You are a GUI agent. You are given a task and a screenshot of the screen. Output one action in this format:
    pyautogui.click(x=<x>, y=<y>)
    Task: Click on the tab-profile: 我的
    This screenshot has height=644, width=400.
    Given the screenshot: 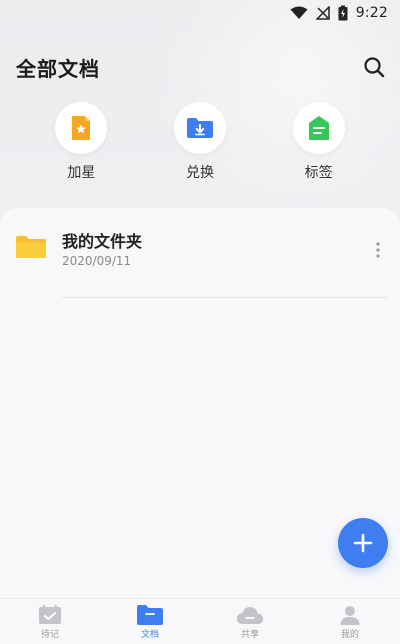 What is the action you would take?
    pyautogui.click(x=350, y=621)
    